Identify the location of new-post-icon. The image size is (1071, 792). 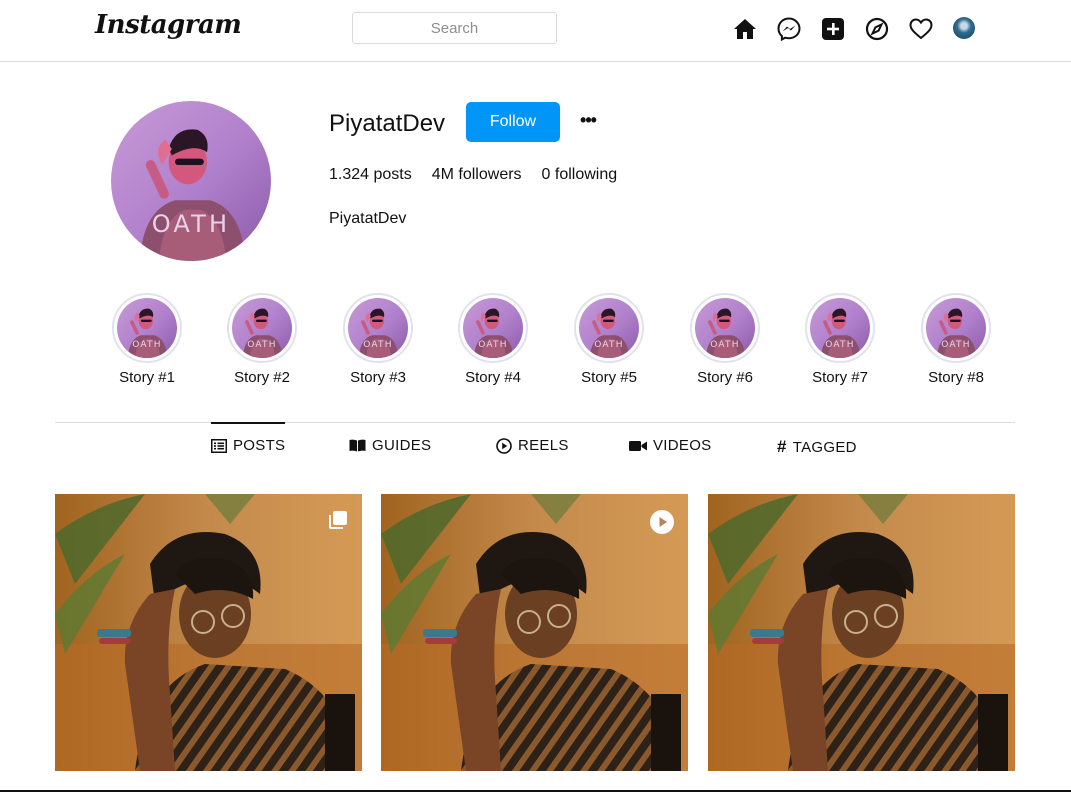
(833, 29).